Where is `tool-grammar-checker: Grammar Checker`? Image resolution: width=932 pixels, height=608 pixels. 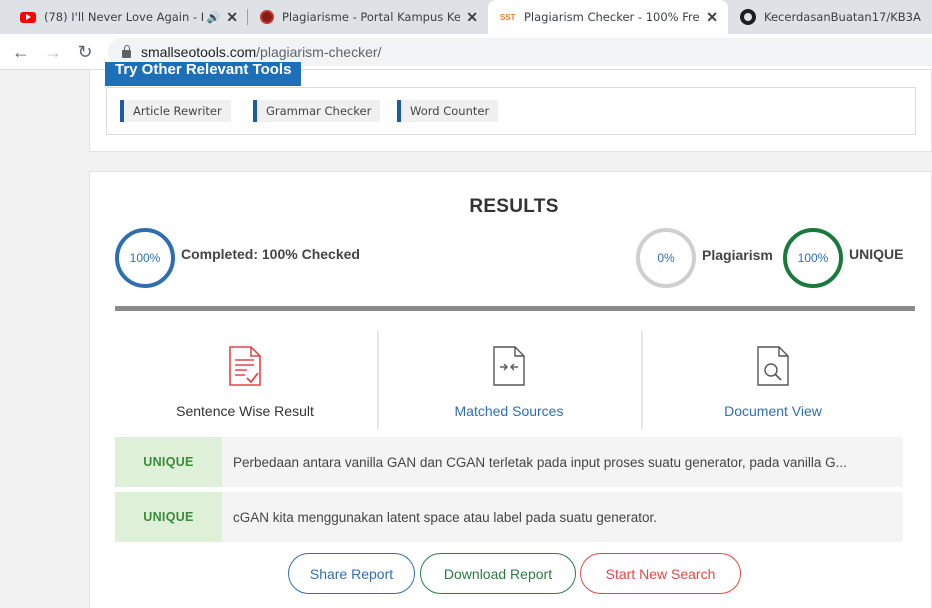
tool-grammar-checker: Grammar Checker is located at coordinates (317, 111).